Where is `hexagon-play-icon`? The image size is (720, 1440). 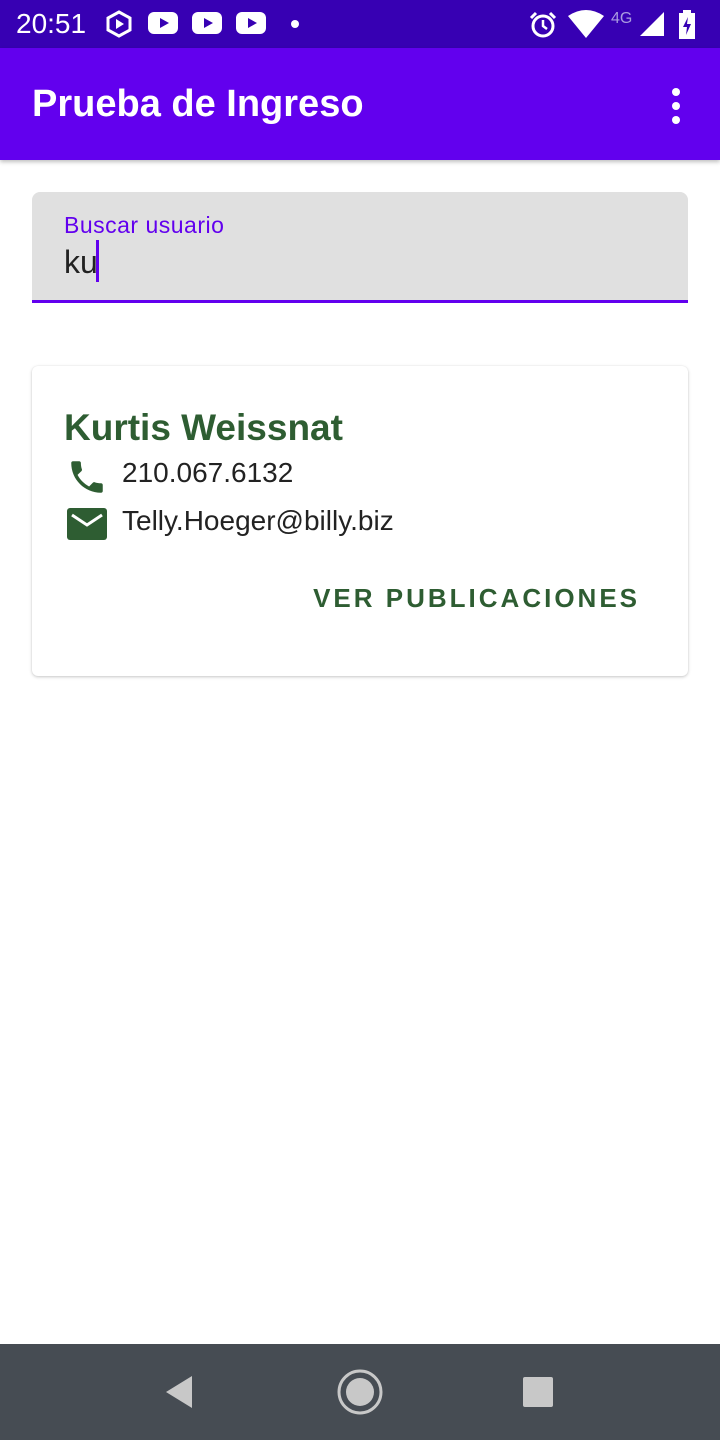
hexagon-play-icon is located at coordinates (119, 24).